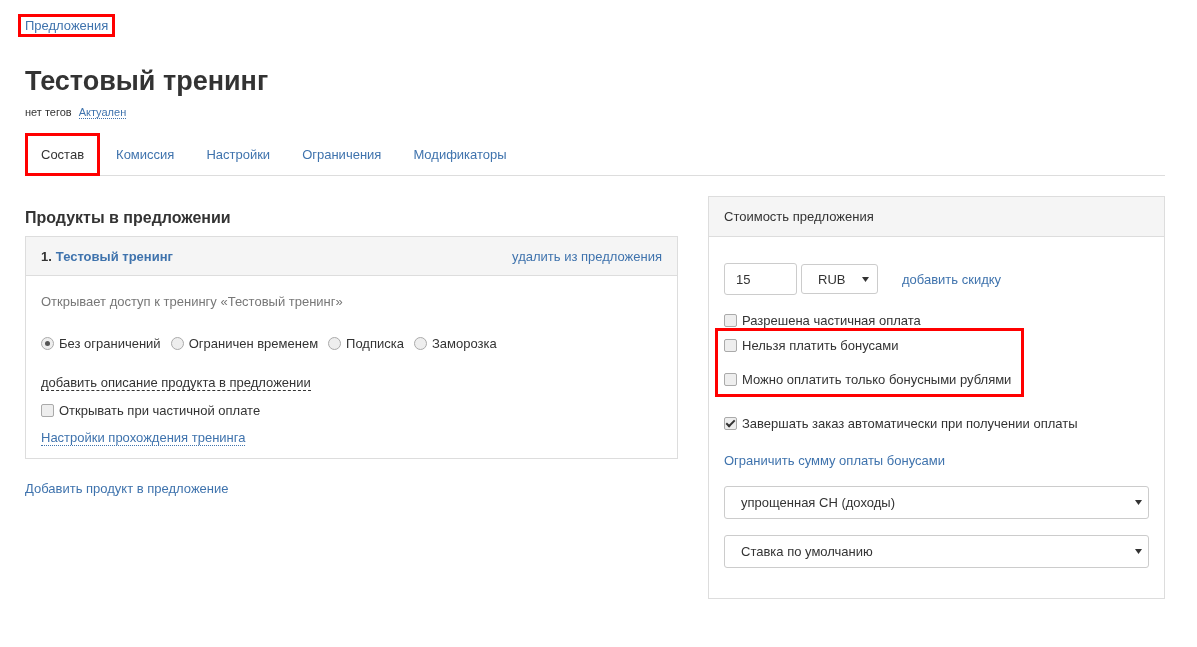 The image size is (1197, 647). What do you see at coordinates (366, 343) in the screenshot?
I see `radio-option: Подписка` at bounding box center [366, 343].